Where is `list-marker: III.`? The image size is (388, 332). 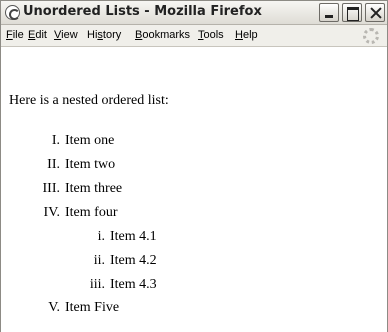
list-marker: III. is located at coordinates (51, 188).